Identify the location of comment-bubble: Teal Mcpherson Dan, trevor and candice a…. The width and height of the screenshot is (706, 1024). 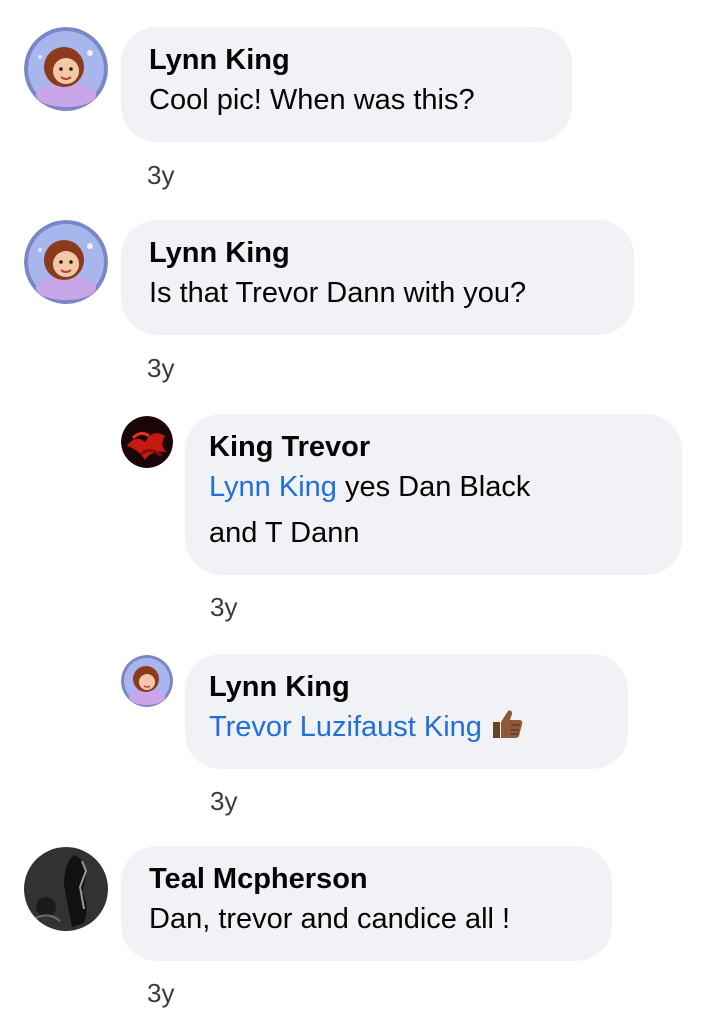
(366, 903).